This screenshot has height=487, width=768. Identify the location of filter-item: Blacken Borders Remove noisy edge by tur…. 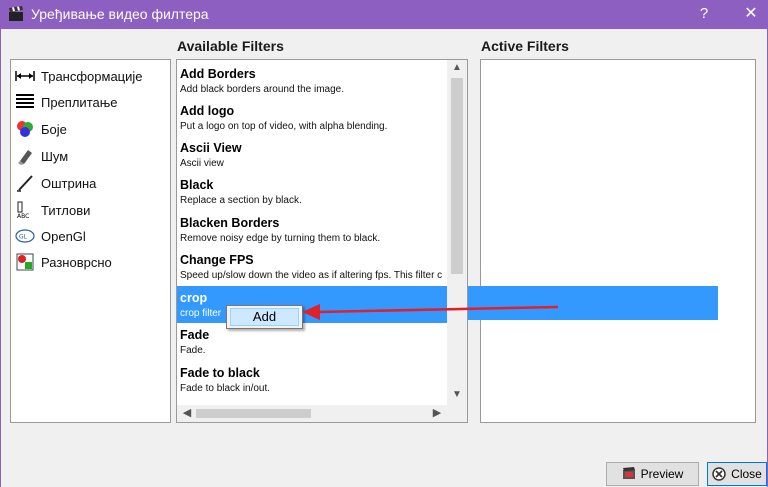
(313, 229).